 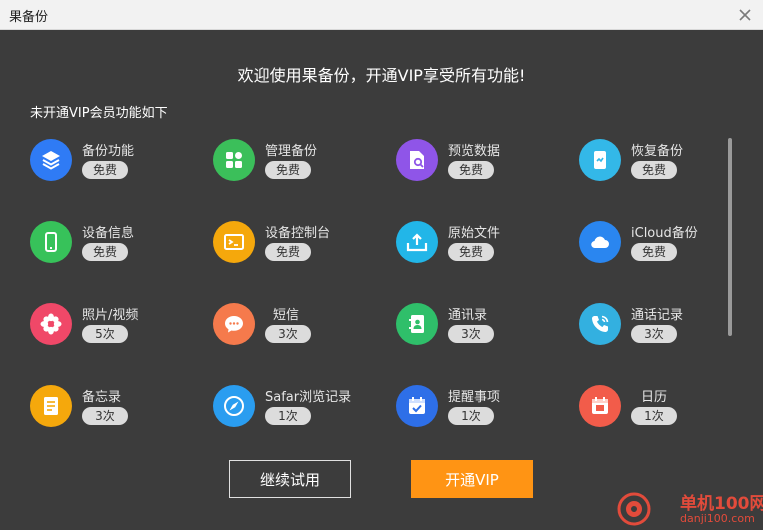 What do you see at coordinates (657, 315) in the screenshot?
I see `feature-name: 通话记录` at bounding box center [657, 315].